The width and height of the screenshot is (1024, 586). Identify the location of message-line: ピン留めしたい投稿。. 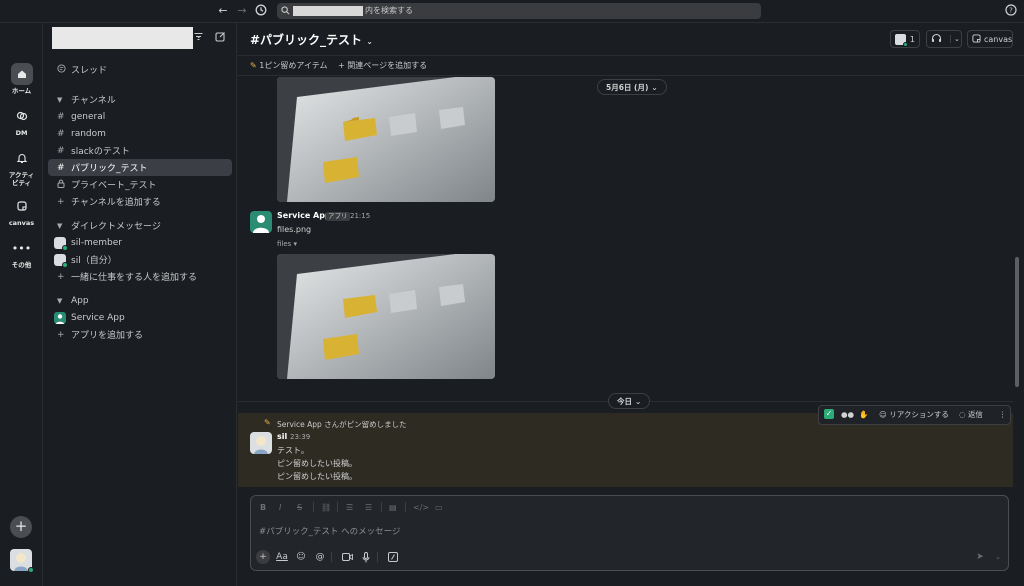
(317, 463).